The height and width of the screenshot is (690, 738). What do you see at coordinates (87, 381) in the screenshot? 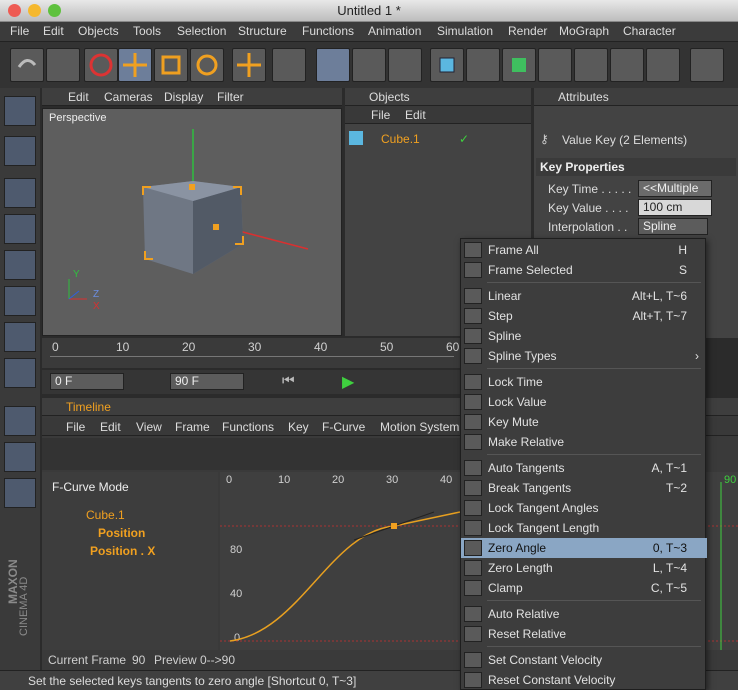
I see `start-frame-field: 0 F` at bounding box center [87, 381].